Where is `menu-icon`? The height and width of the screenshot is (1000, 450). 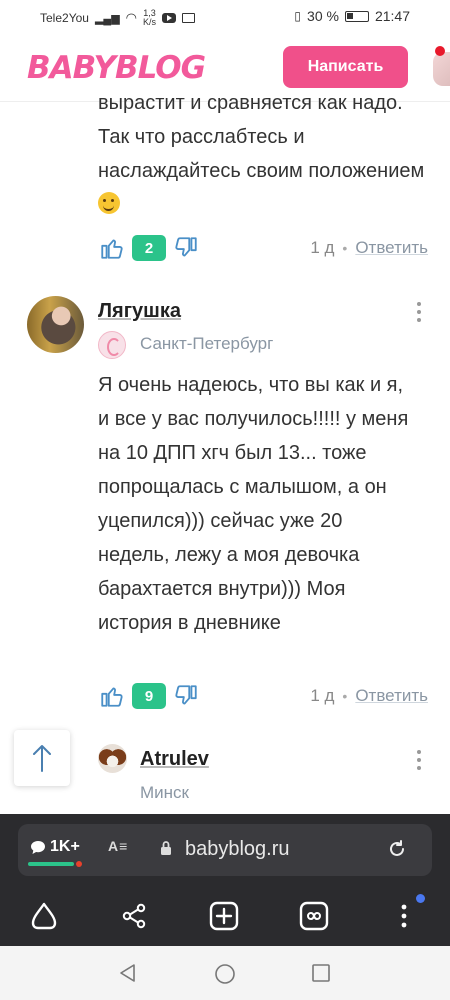 menu-icon is located at coordinates (404, 916).